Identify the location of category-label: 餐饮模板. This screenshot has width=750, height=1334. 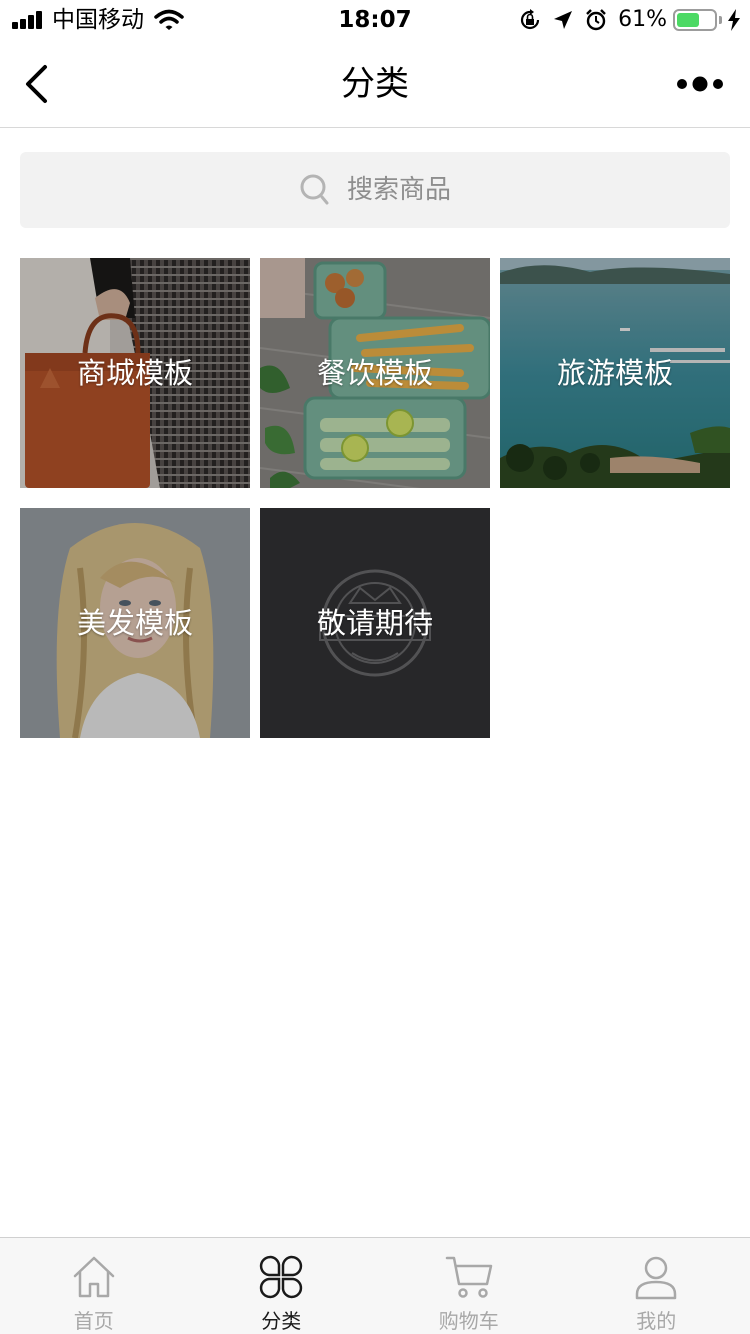
(374, 373).